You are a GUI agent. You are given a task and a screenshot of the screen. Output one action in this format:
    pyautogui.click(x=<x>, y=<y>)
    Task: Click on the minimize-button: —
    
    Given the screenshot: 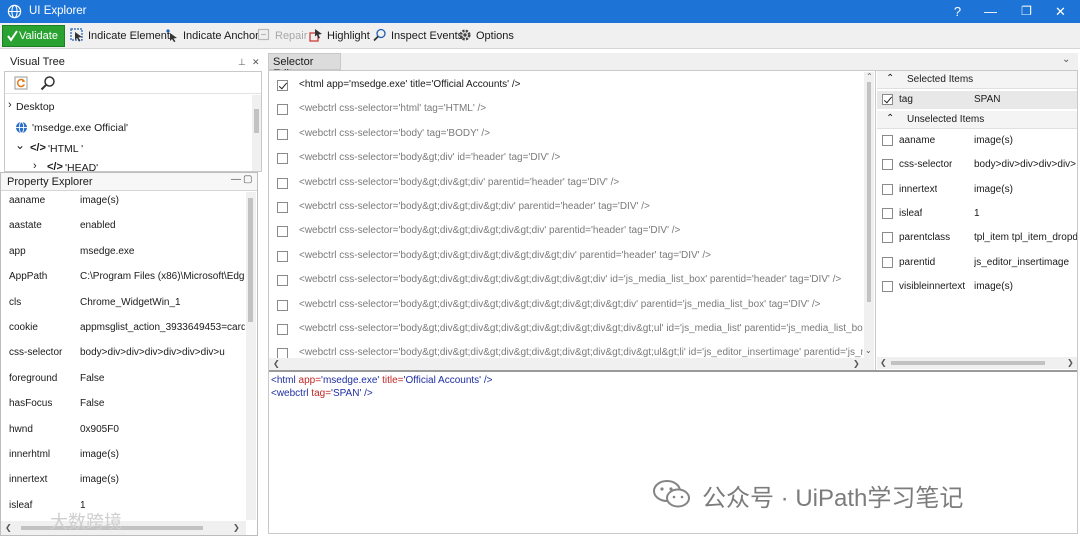 What is the action you would take?
    pyautogui.click(x=990, y=11)
    